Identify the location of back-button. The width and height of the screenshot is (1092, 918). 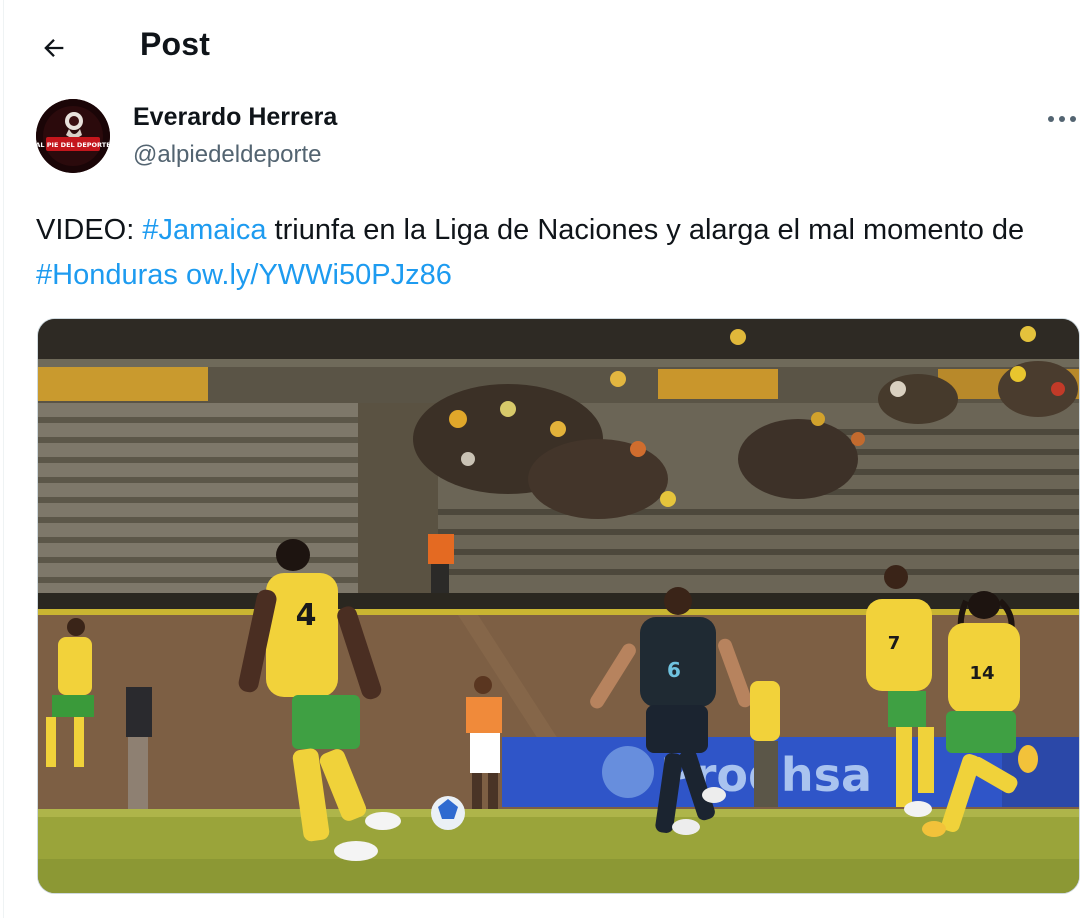
(54, 48).